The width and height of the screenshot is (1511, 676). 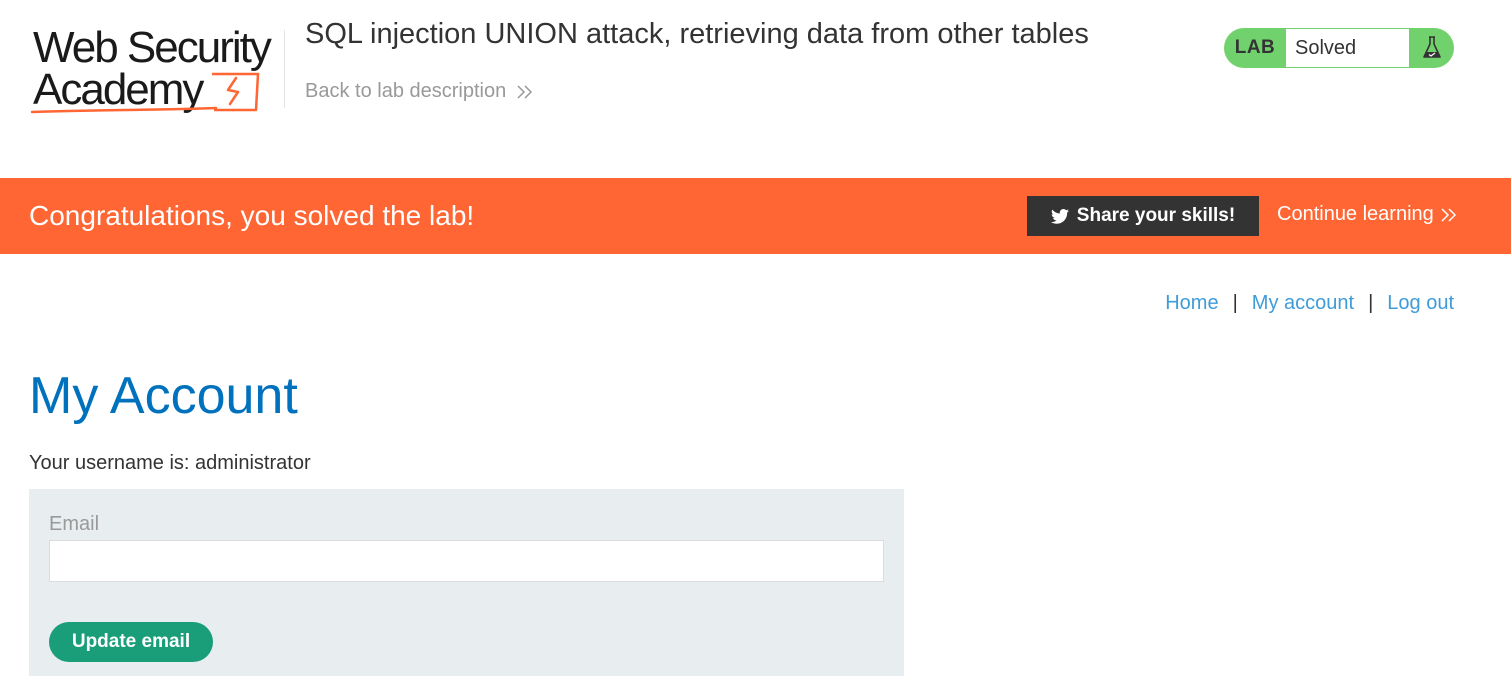 I want to click on continue-learning-label: Continue learning, so click(x=1355, y=214).